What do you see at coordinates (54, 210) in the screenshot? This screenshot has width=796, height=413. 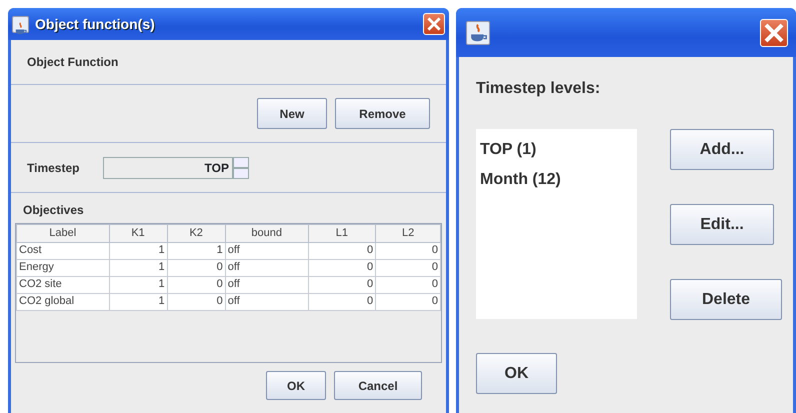 I see `section-title: Objectives` at bounding box center [54, 210].